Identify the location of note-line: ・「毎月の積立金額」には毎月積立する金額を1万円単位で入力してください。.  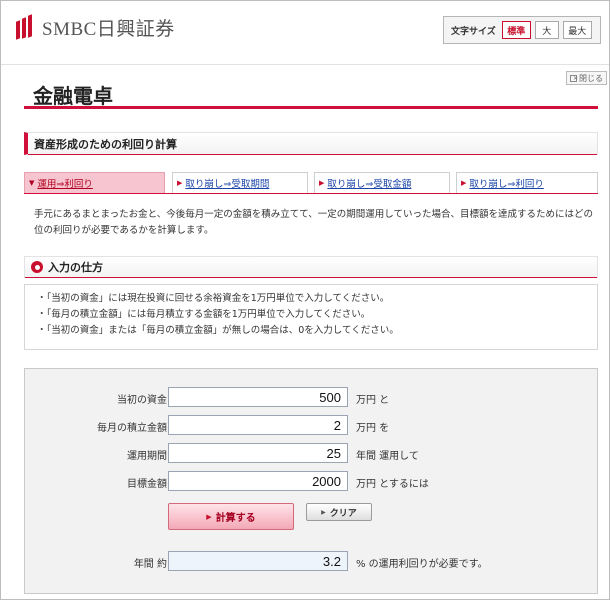
(204, 314).